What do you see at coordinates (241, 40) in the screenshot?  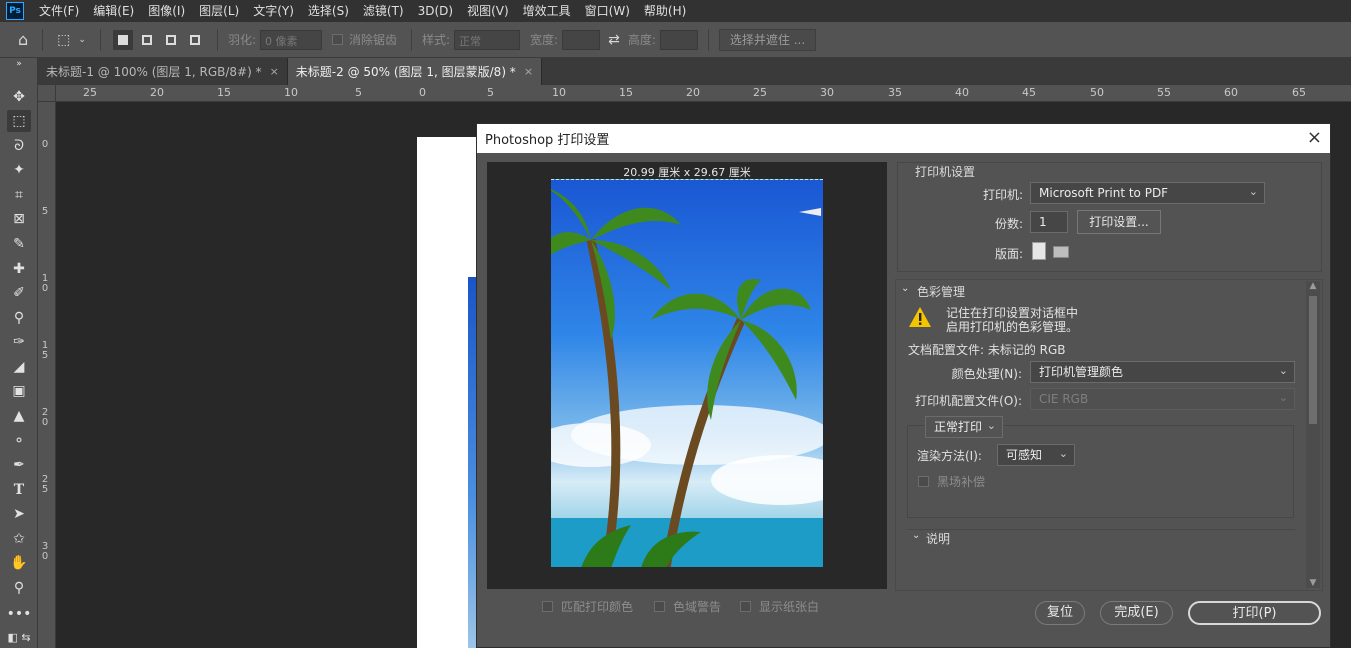 I see `feather-label: 羽化:` at bounding box center [241, 40].